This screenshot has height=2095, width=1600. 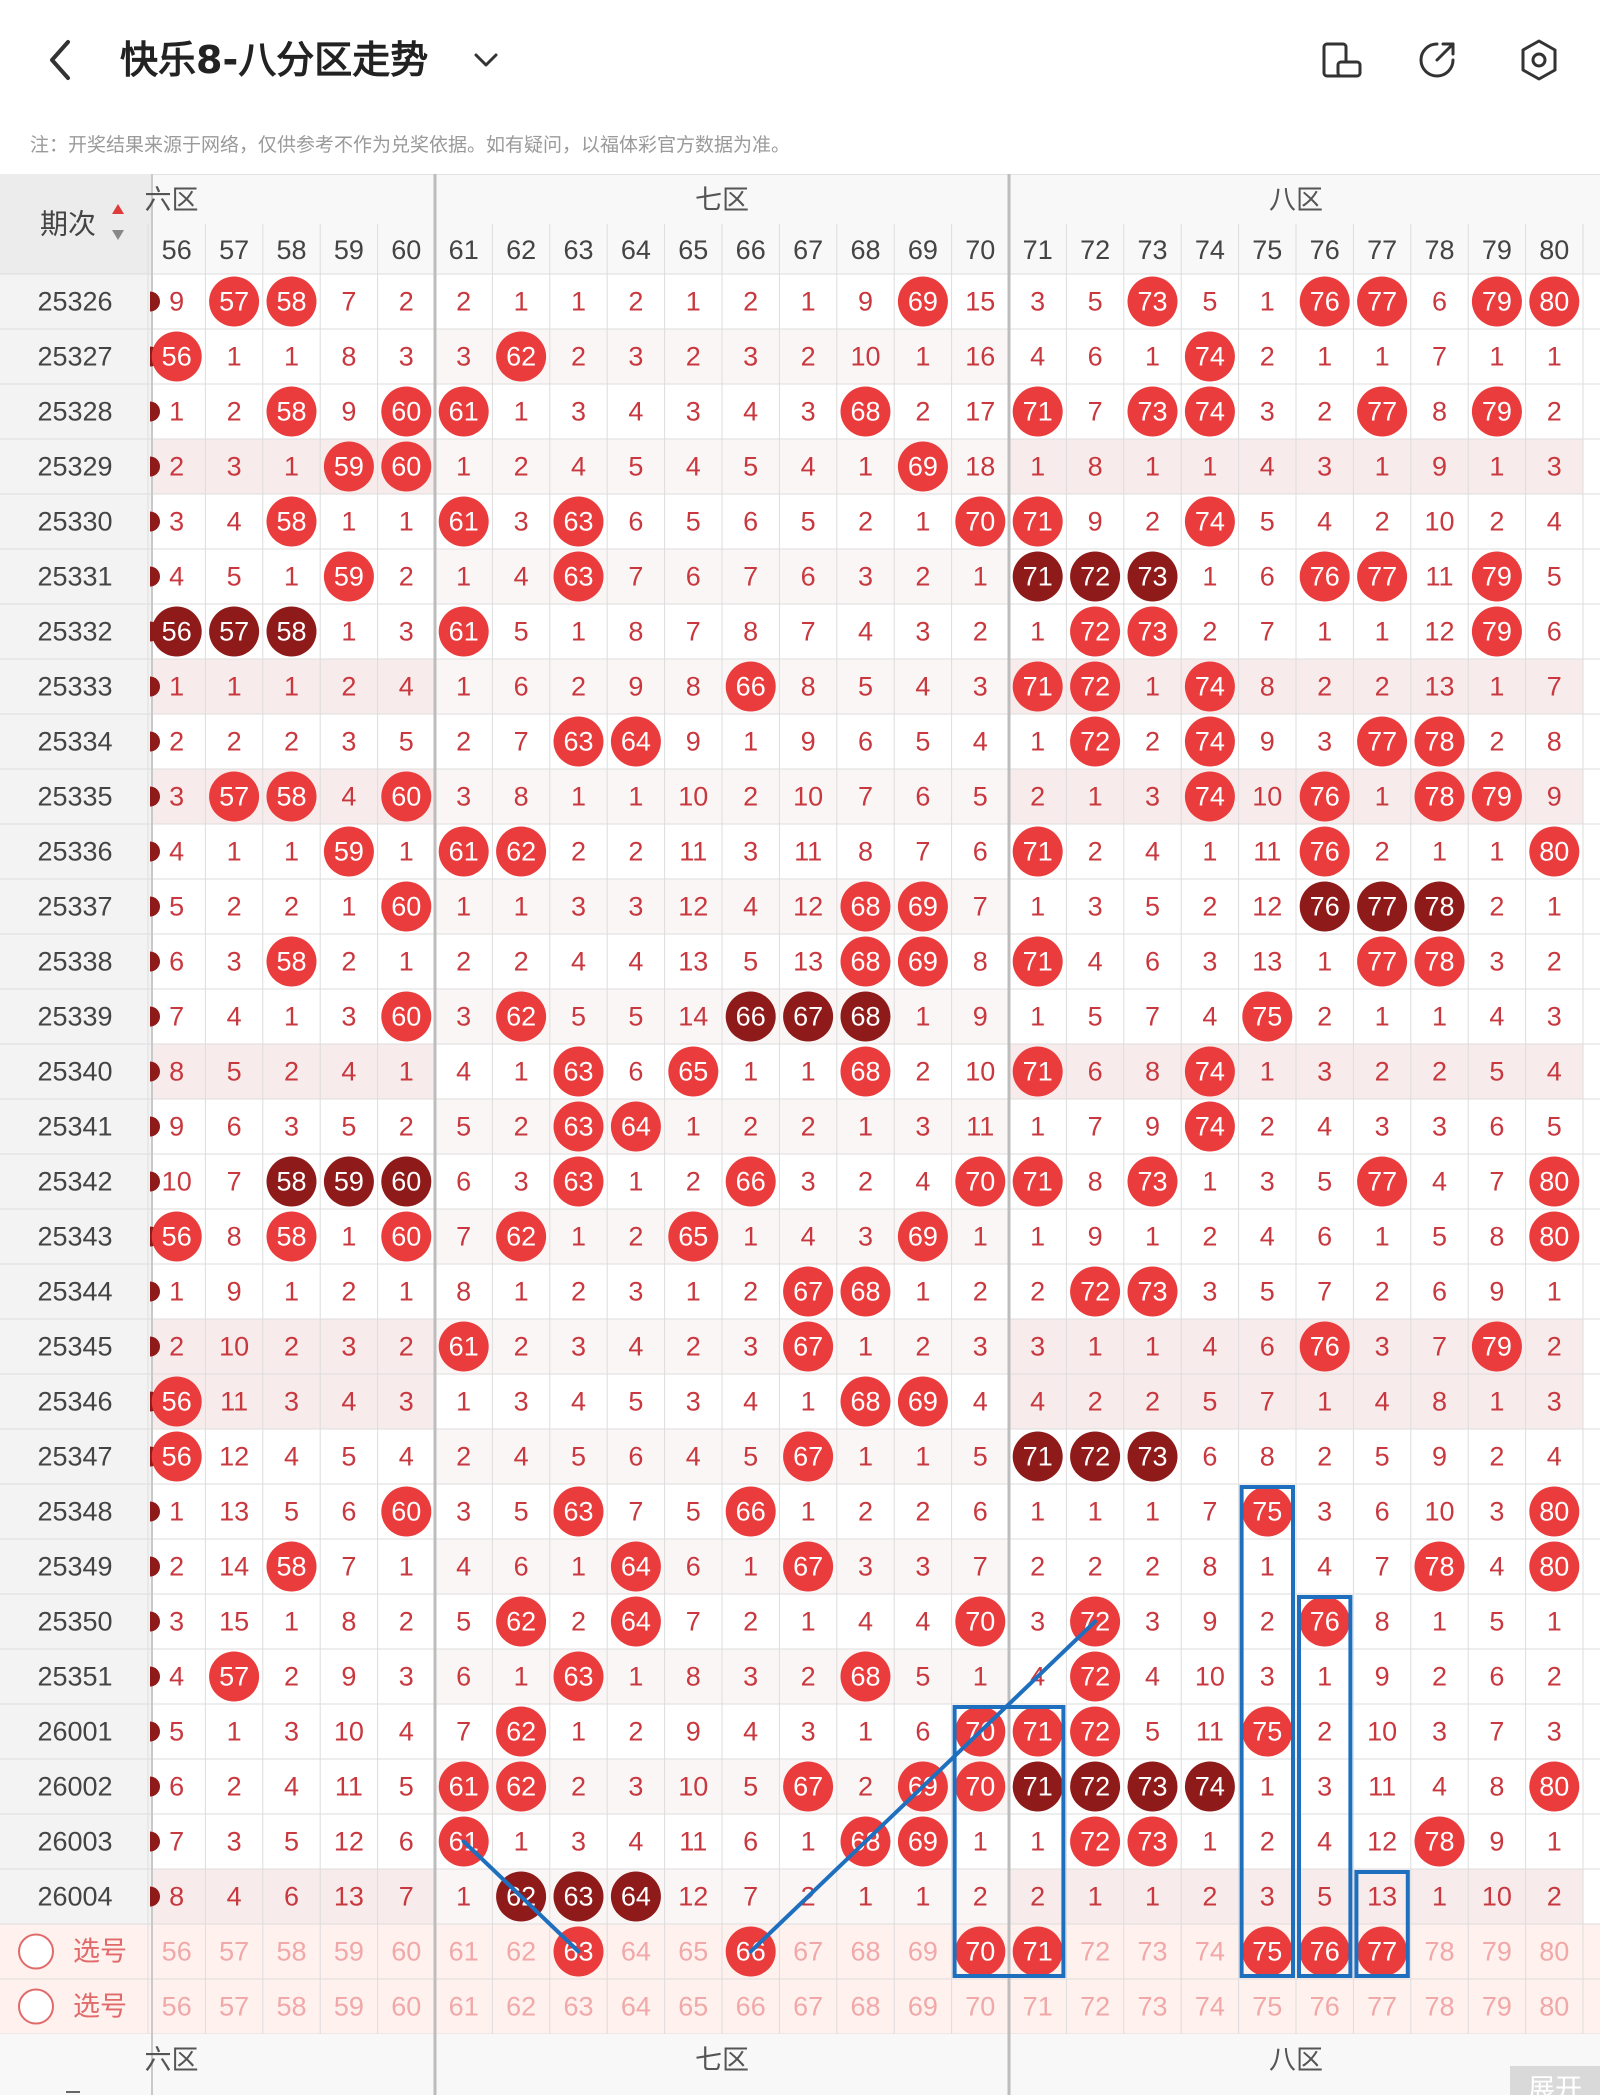 I want to click on ball-number: 79, so click(x=1497, y=632).